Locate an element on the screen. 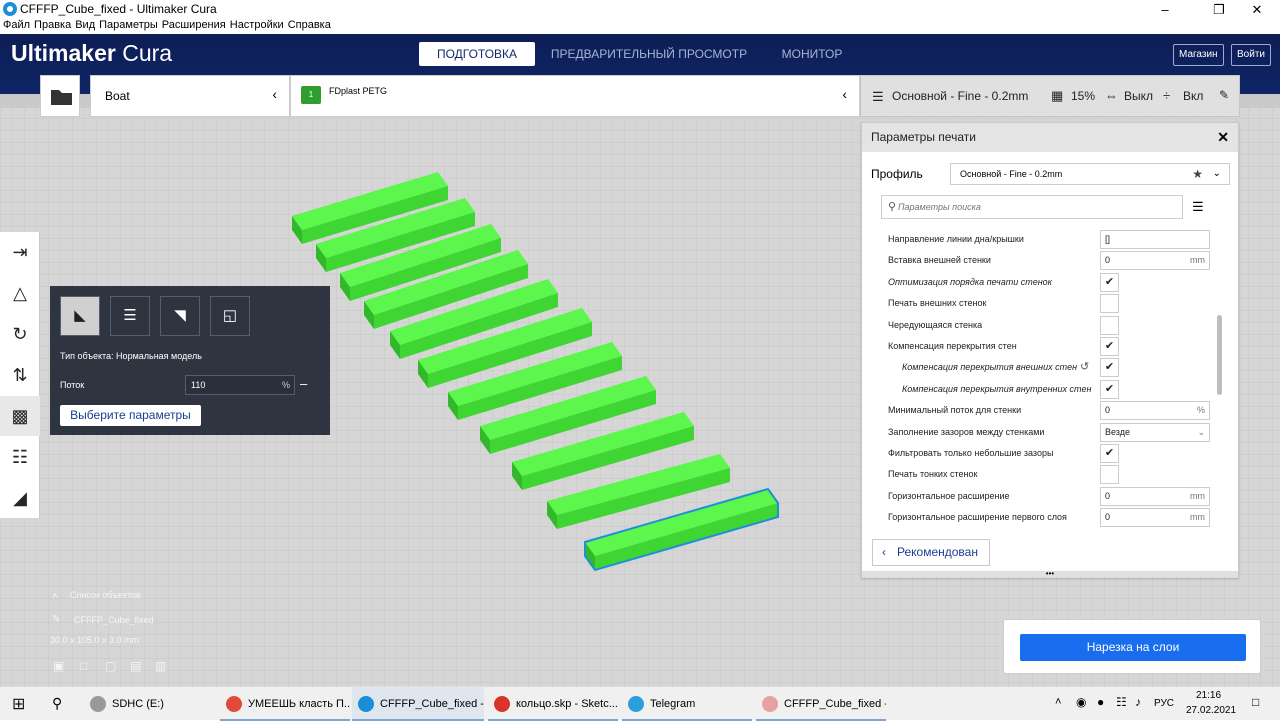 The height and width of the screenshot is (721, 1280). setting-row: Чередующаяся стенка is located at coordinates (1053, 325).